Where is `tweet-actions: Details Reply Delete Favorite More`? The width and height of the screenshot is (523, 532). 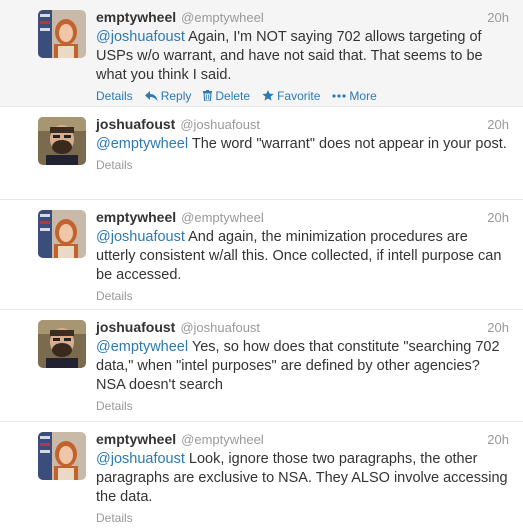 tweet-actions: Details Reply Delete Favorite More is located at coordinates (302, 95).